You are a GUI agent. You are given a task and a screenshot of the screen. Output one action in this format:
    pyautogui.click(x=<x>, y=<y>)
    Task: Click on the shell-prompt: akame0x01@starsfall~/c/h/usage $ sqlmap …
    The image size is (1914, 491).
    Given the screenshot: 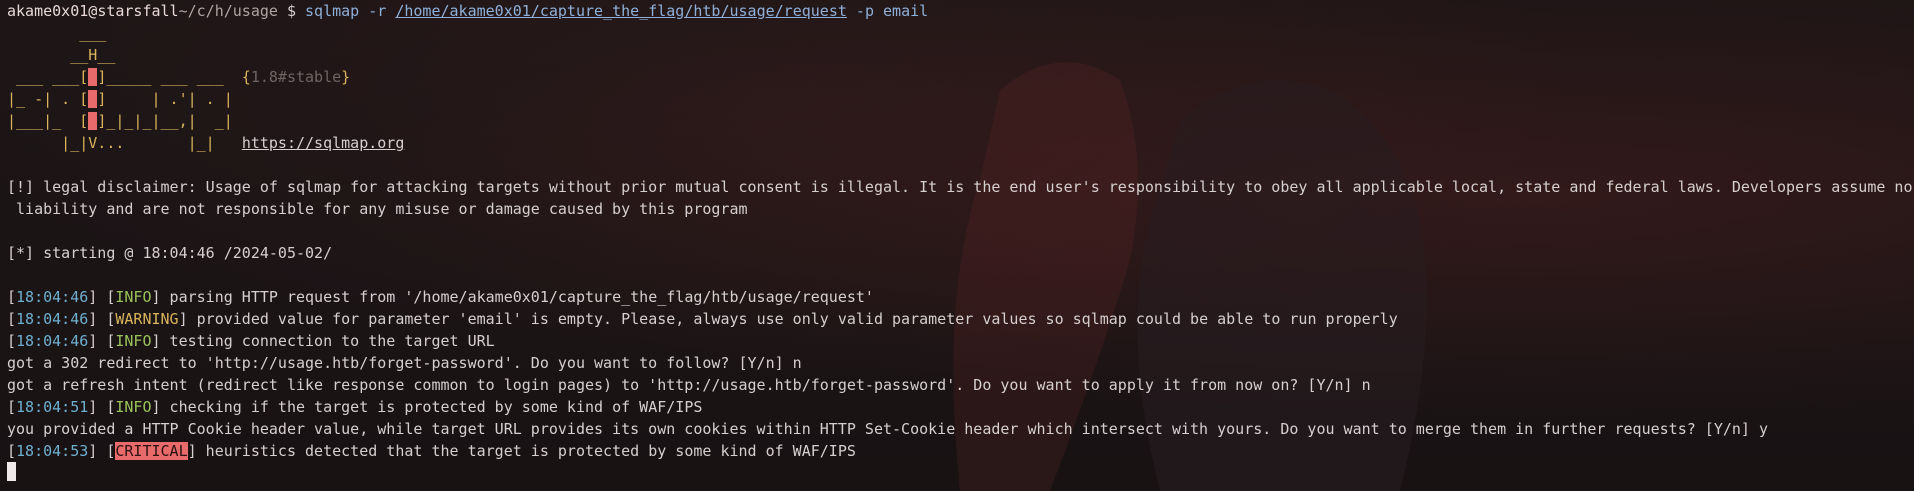 What is the action you would take?
    pyautogui.click(x=467, y=11)
    